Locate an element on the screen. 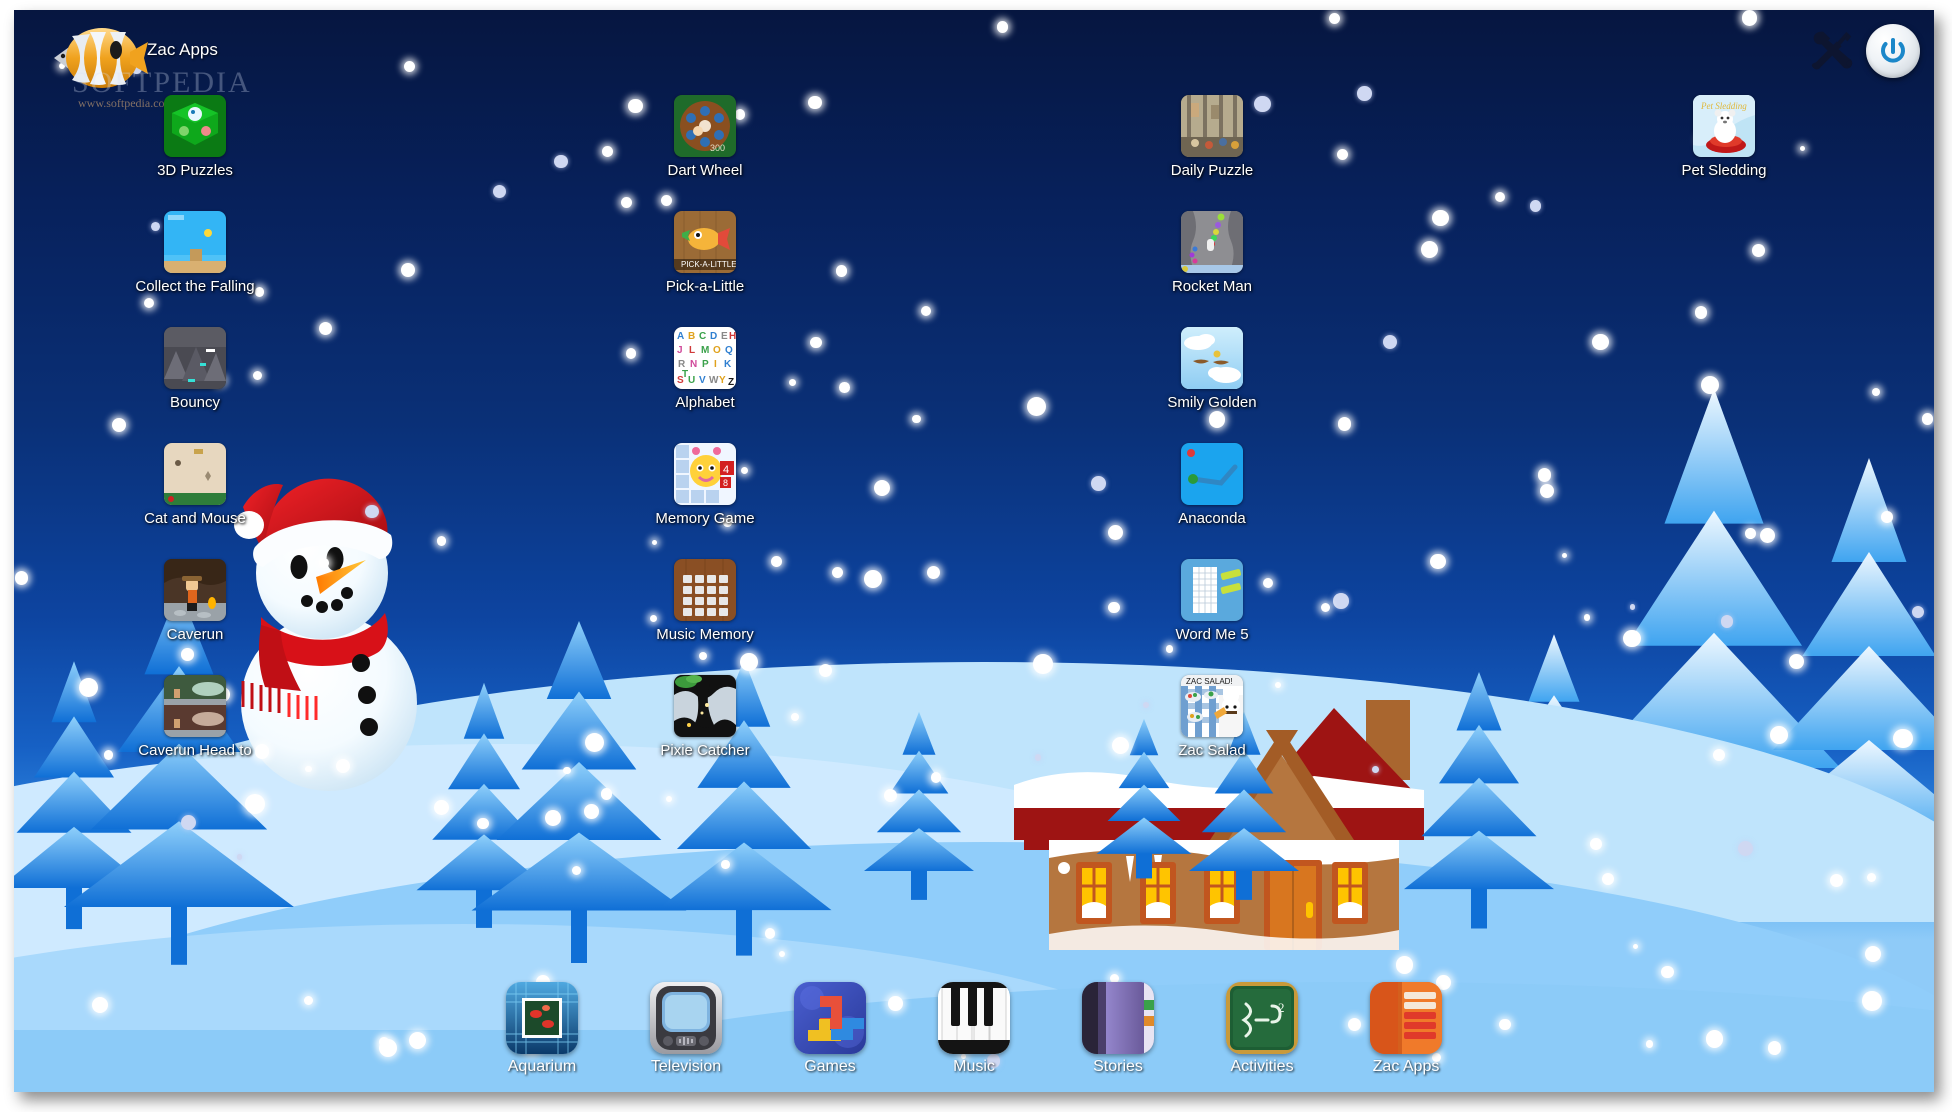  memory-game-icon: 4 8 is located at coordinates (705, 474).